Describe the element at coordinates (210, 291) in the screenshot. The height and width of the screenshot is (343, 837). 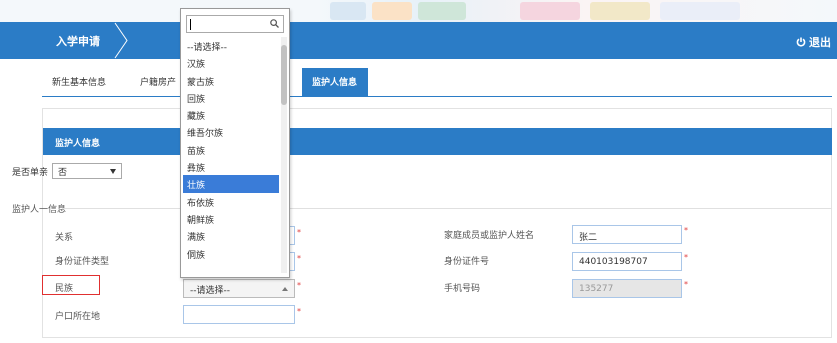
I see `ethnicity-value: --请选择--` at that location.